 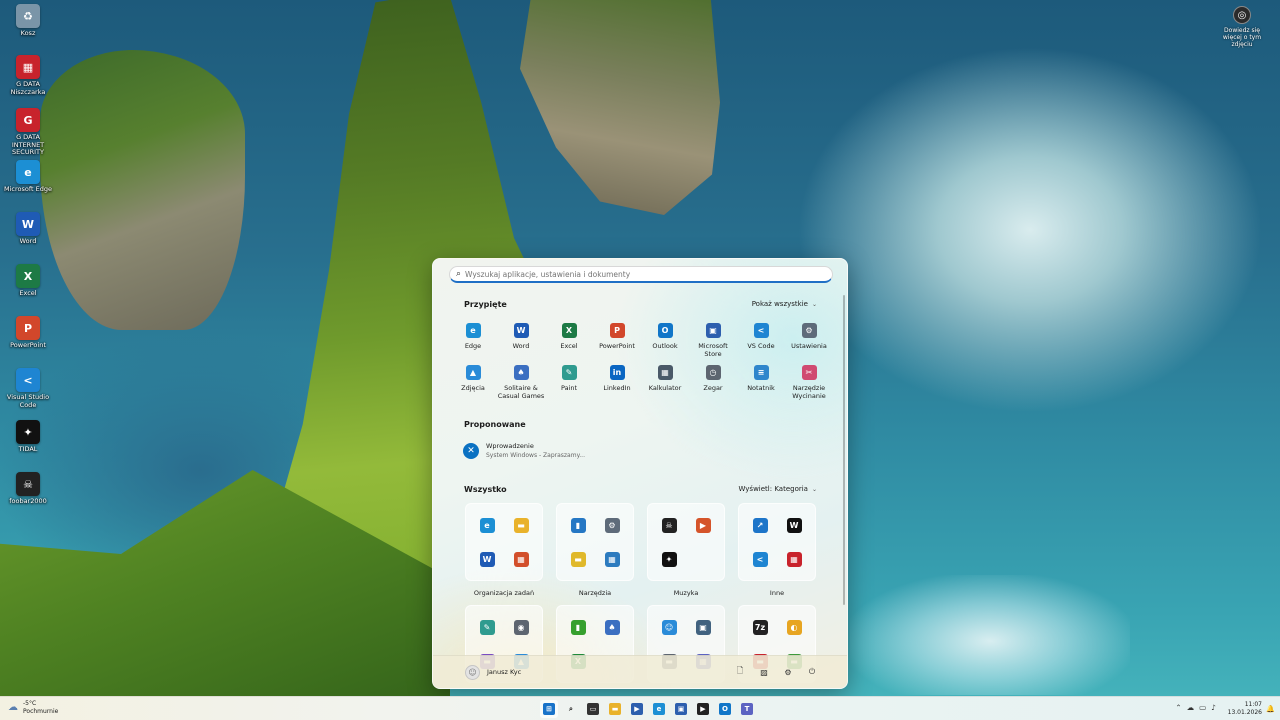 What do you see at coordinates (13, 707) in the screenshot?
I see `cloud-icon: ☁` at bounding box center [13, 707].